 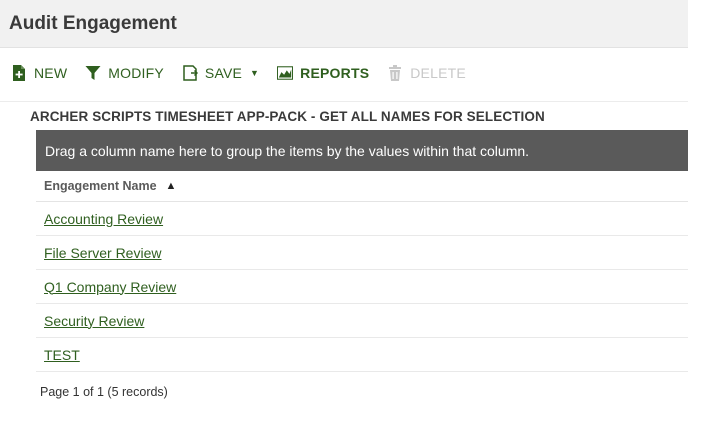 I want to click on save-button-label: SAVE, so click(x=223, y=73).